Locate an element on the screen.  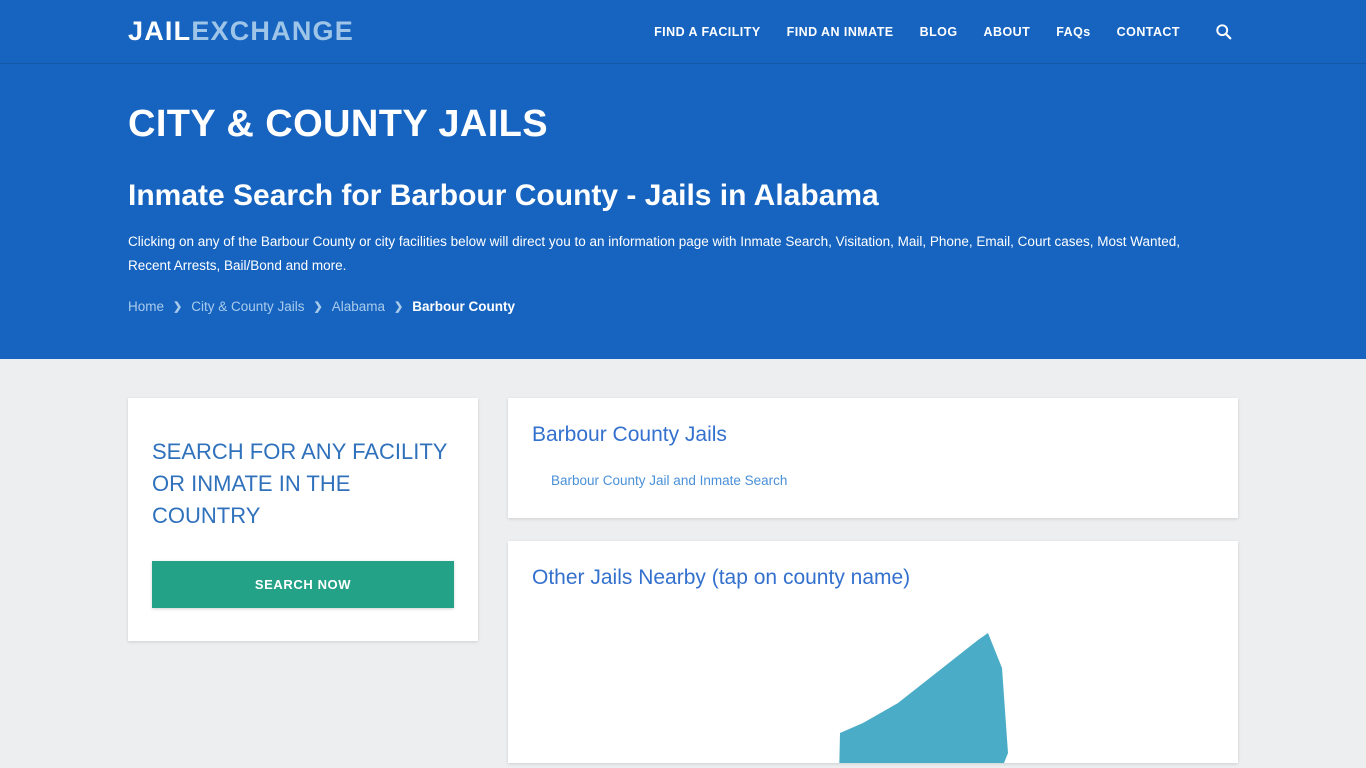
county-map-svg is located at coordinates (873, 678).